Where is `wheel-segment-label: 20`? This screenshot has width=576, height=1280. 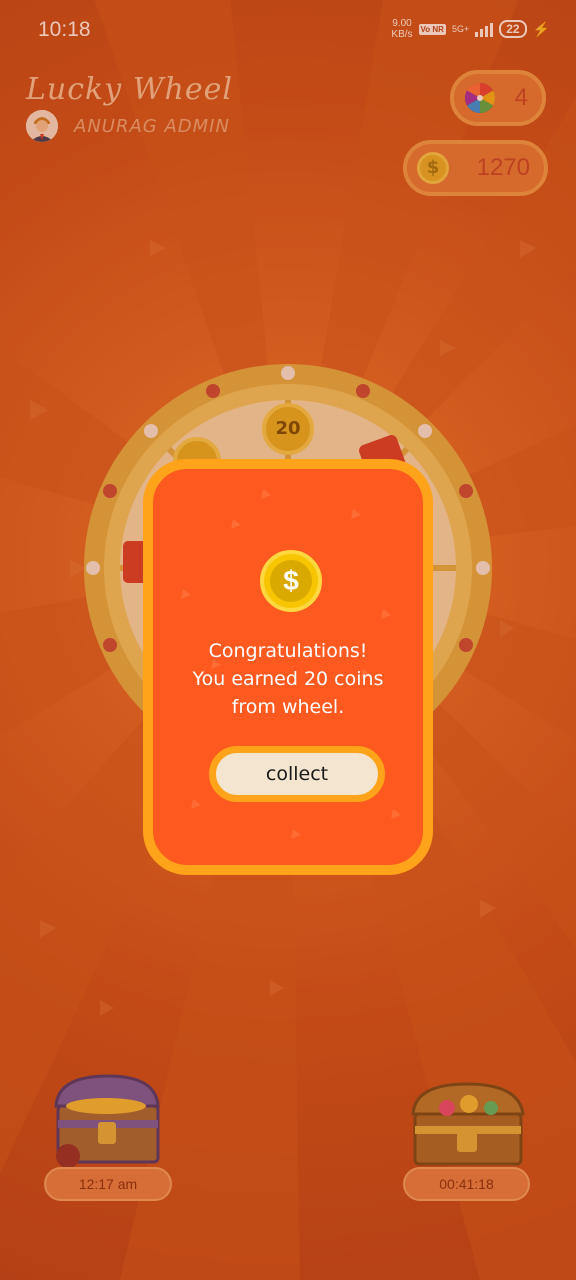
wheel-segment-label: 20 is located at coordinates (288, 428).